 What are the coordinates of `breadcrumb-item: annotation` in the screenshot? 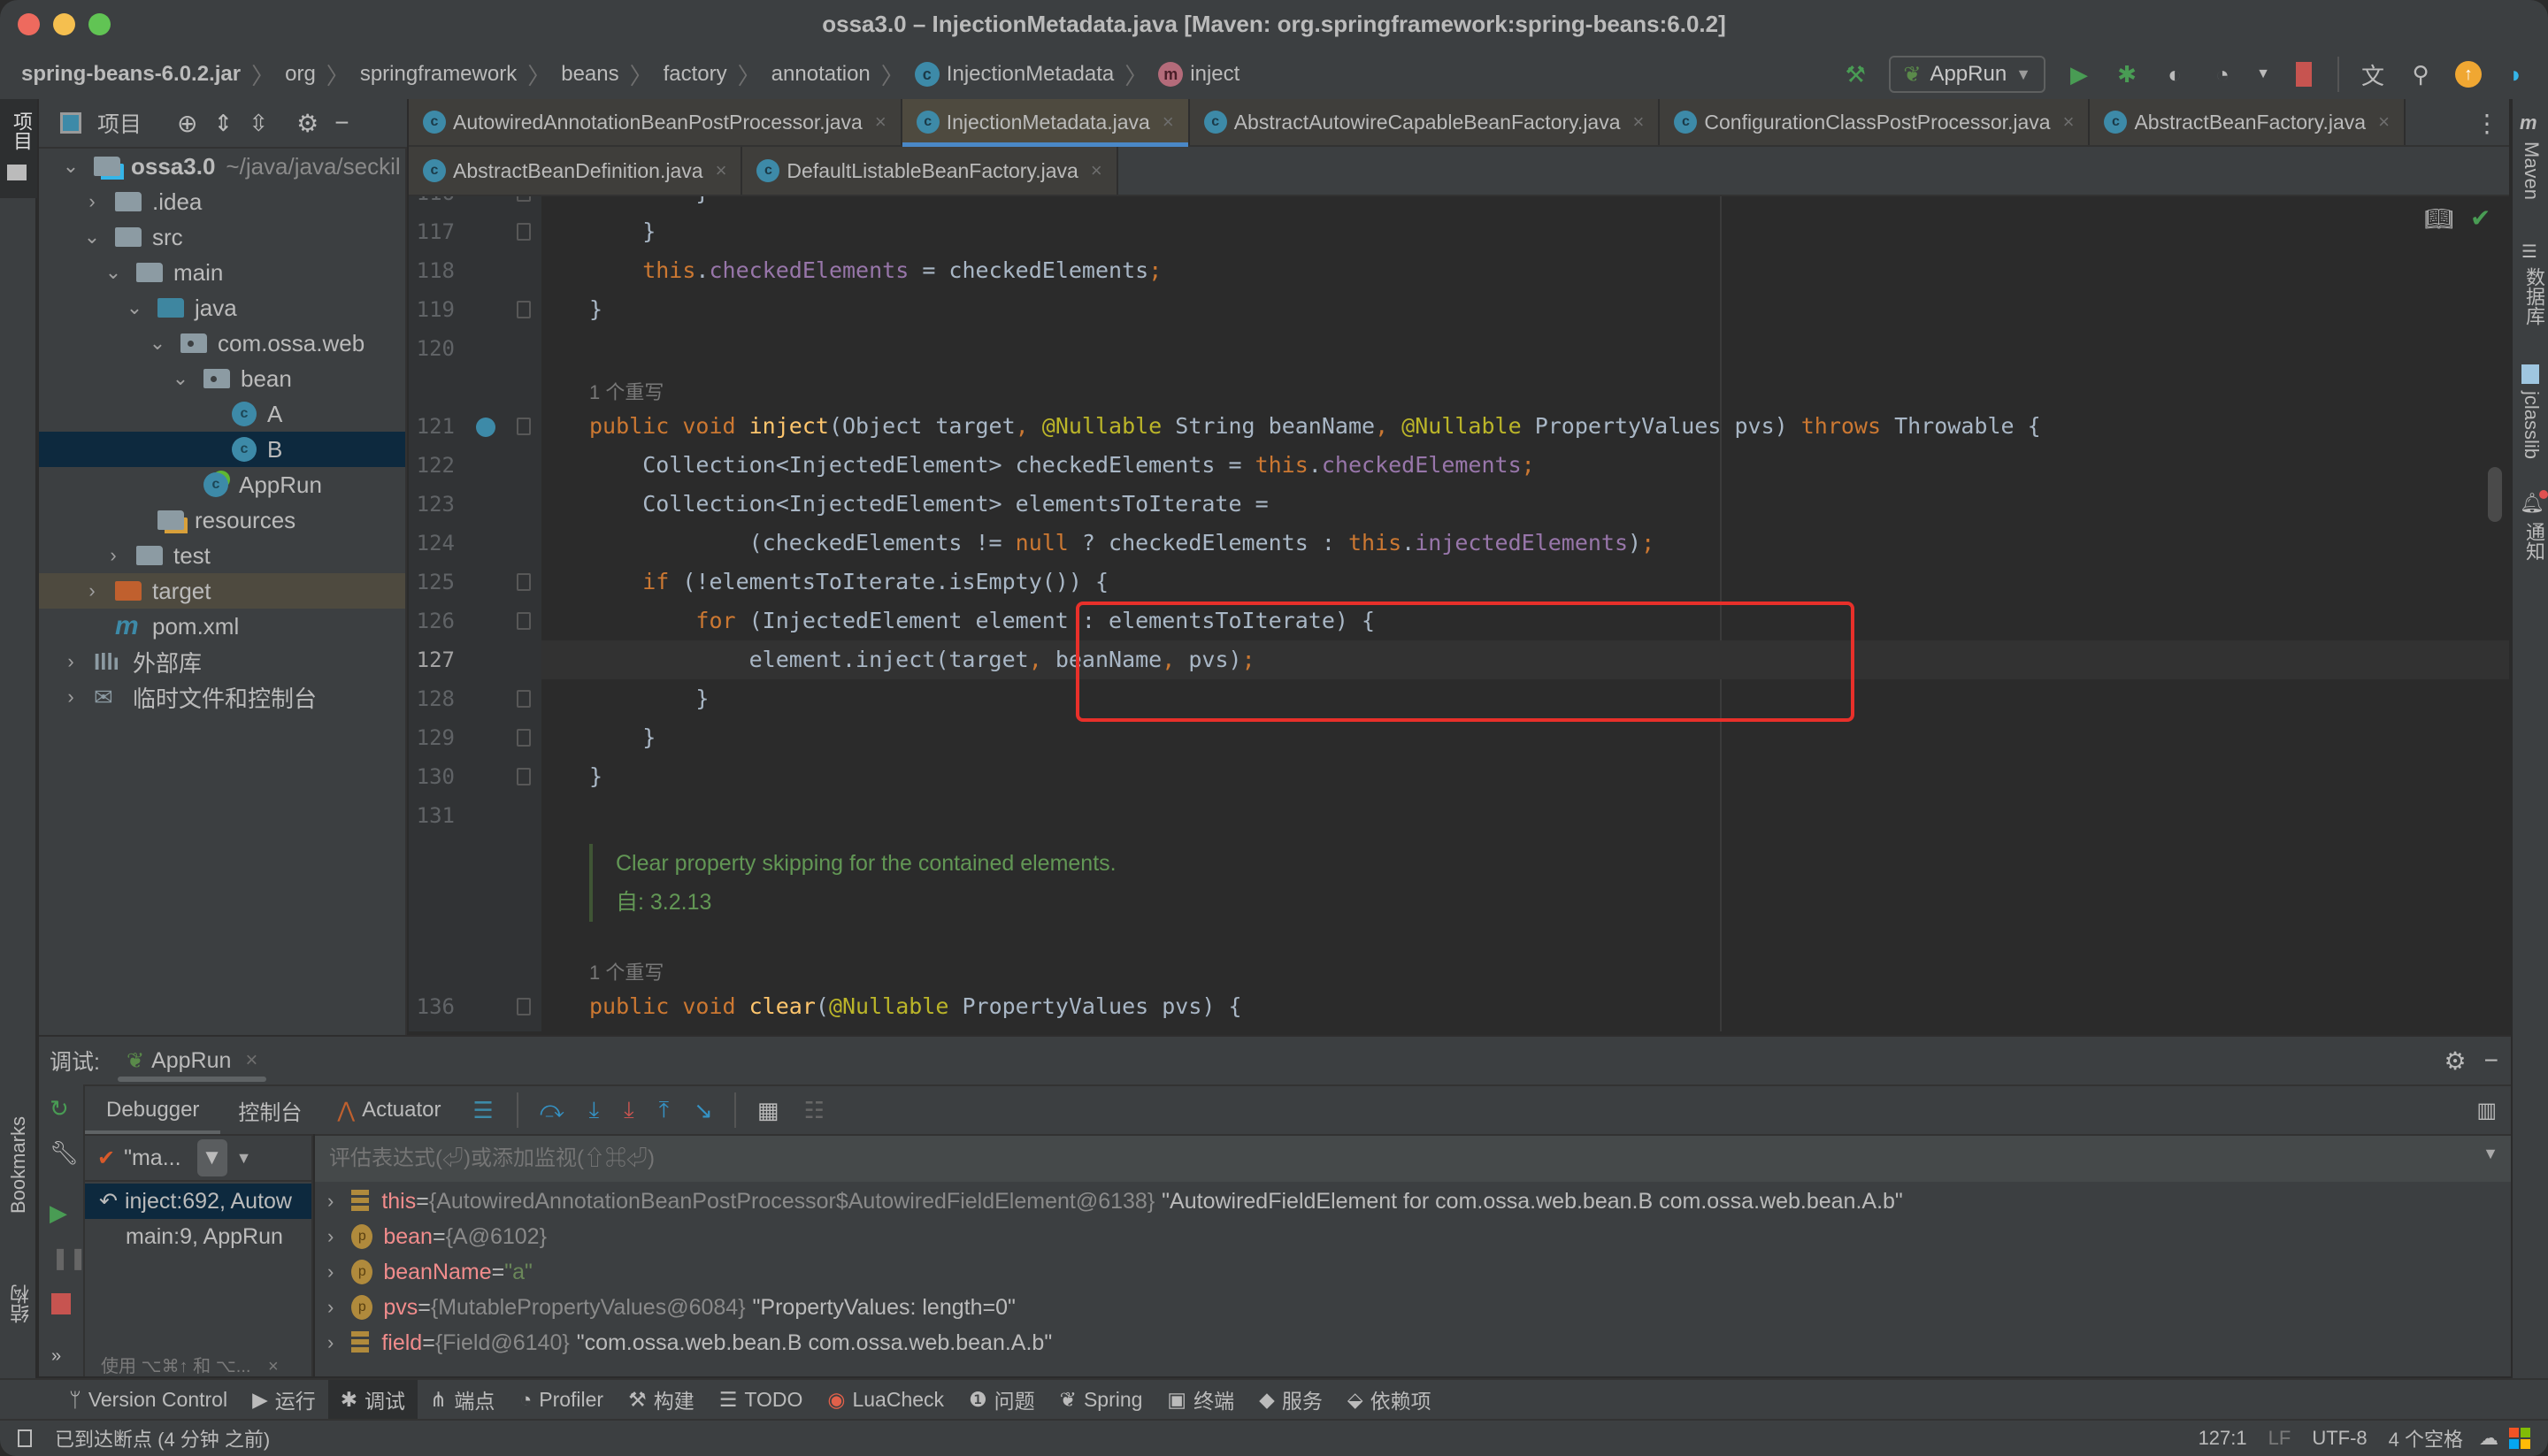 It's located at (821, 74).